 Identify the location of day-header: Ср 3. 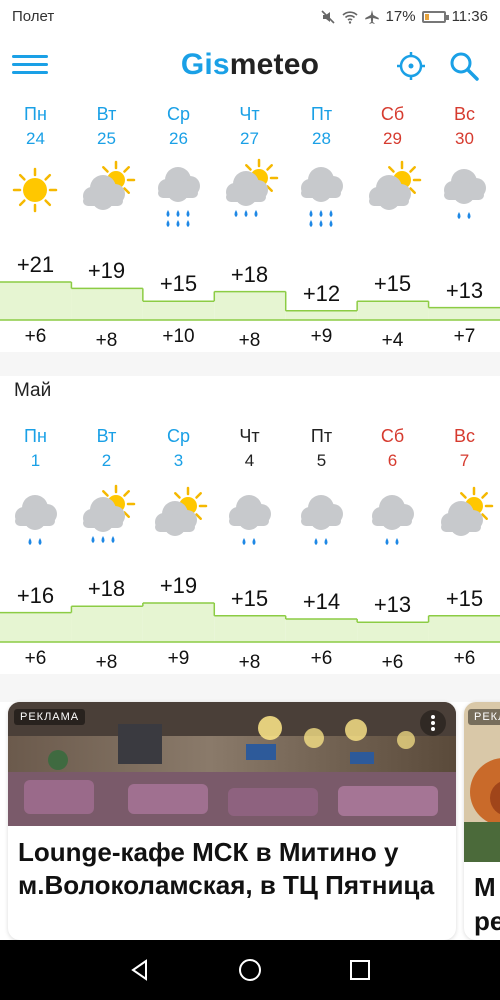
(178, 448).